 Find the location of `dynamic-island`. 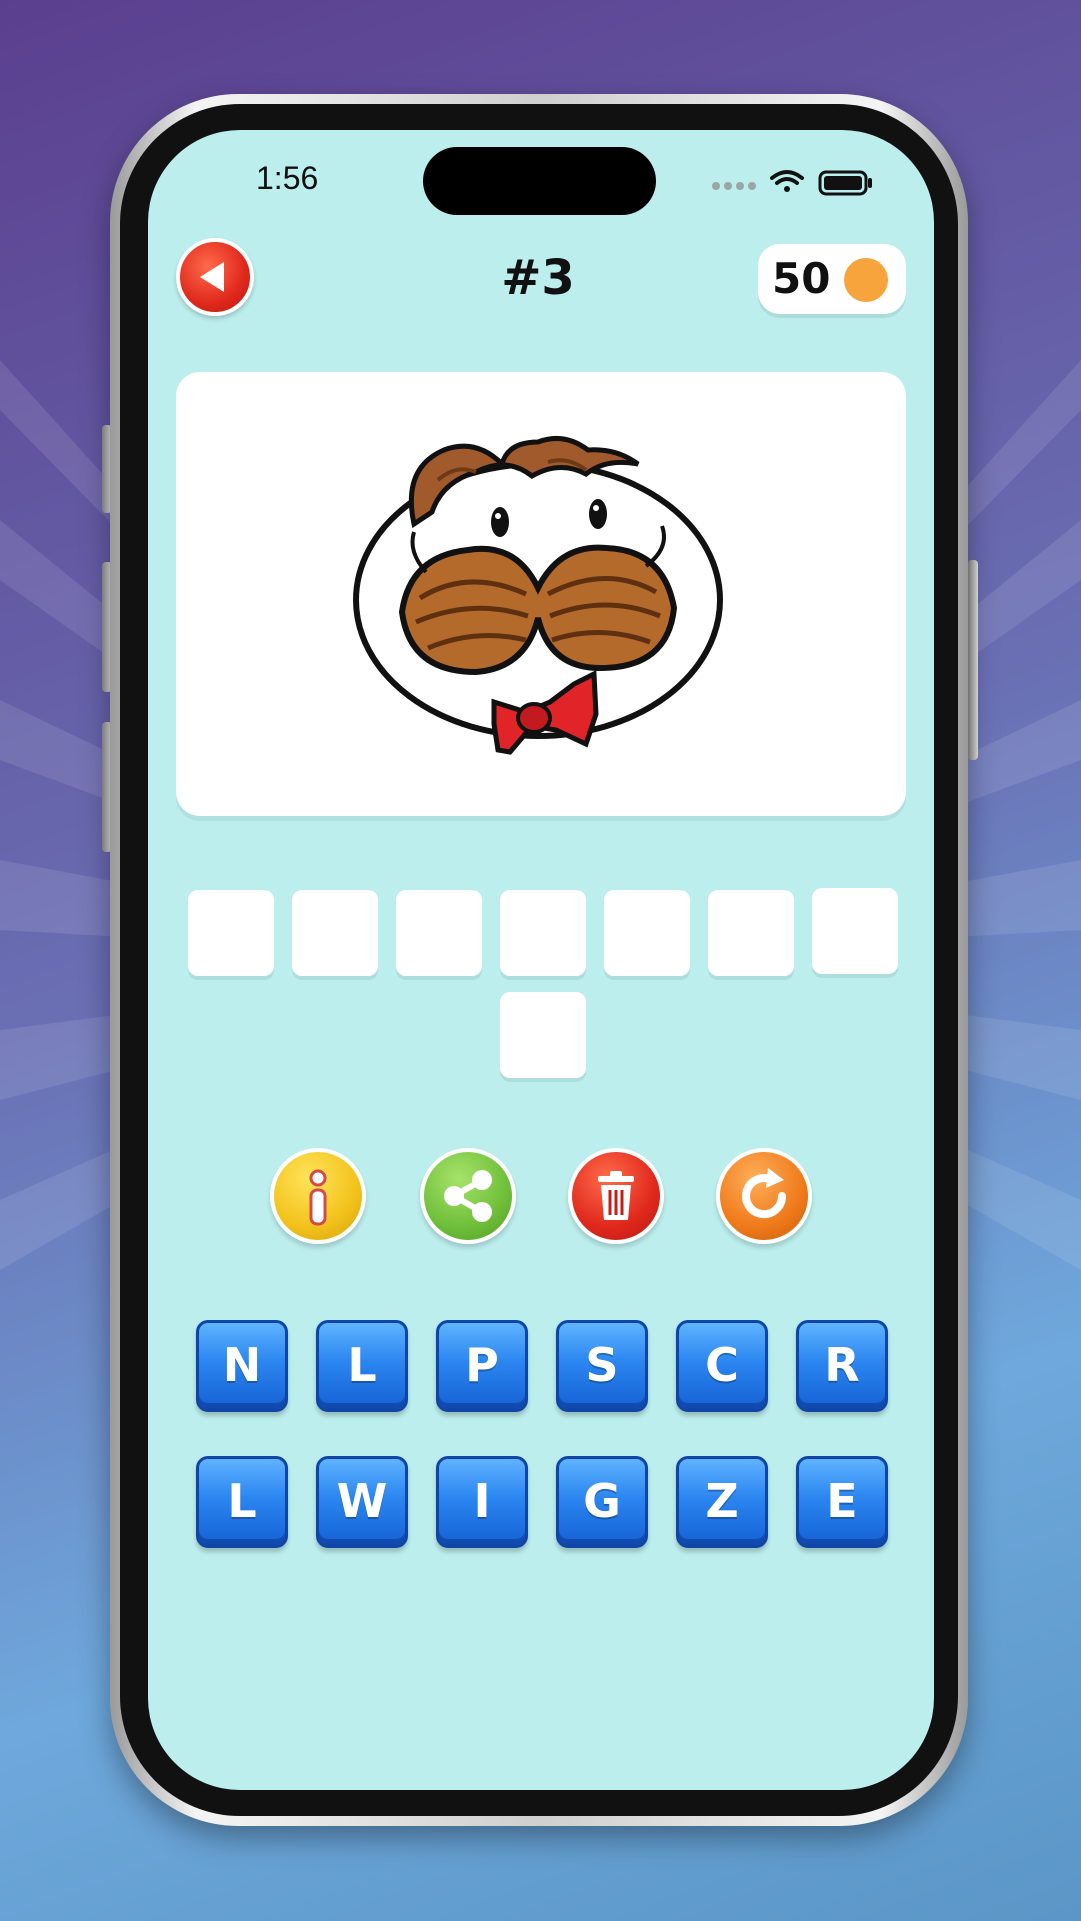

dynamic-island is located at coordinates (539, 181).